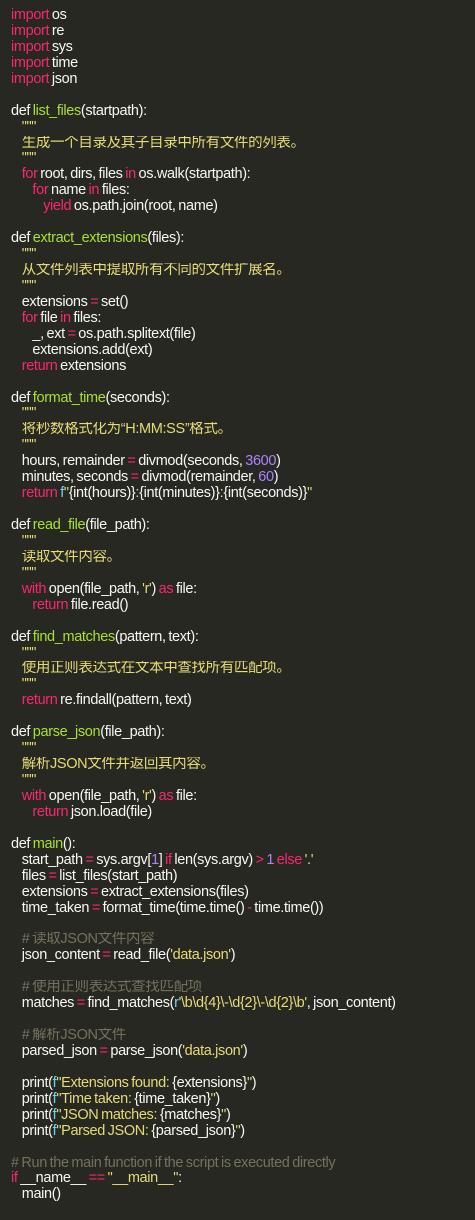 This screenshot has width=475, height=1220. What do you see at coordinates (243, 956) in the screenshot?
I see `code-line: json_content = read_file('data.json')` at bounding box center [243, 956].